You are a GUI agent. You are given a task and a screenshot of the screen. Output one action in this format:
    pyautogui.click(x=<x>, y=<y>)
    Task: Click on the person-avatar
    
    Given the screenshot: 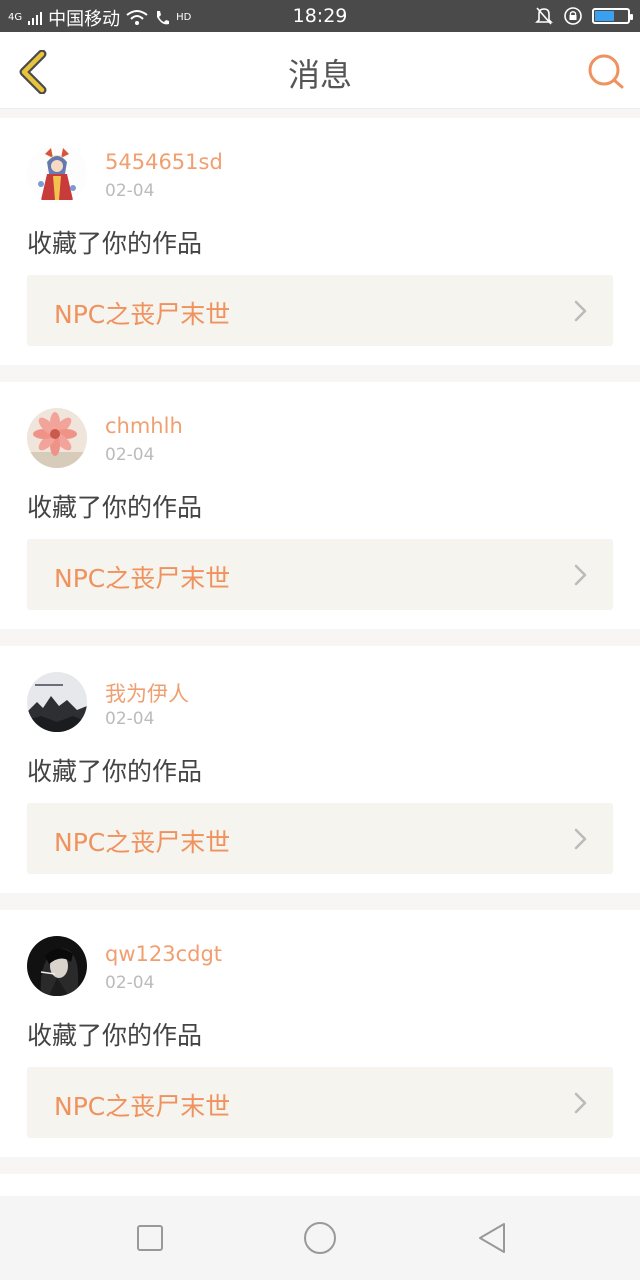 What is the action you would take?
    pyautogui.click(x=57, y=966)
    